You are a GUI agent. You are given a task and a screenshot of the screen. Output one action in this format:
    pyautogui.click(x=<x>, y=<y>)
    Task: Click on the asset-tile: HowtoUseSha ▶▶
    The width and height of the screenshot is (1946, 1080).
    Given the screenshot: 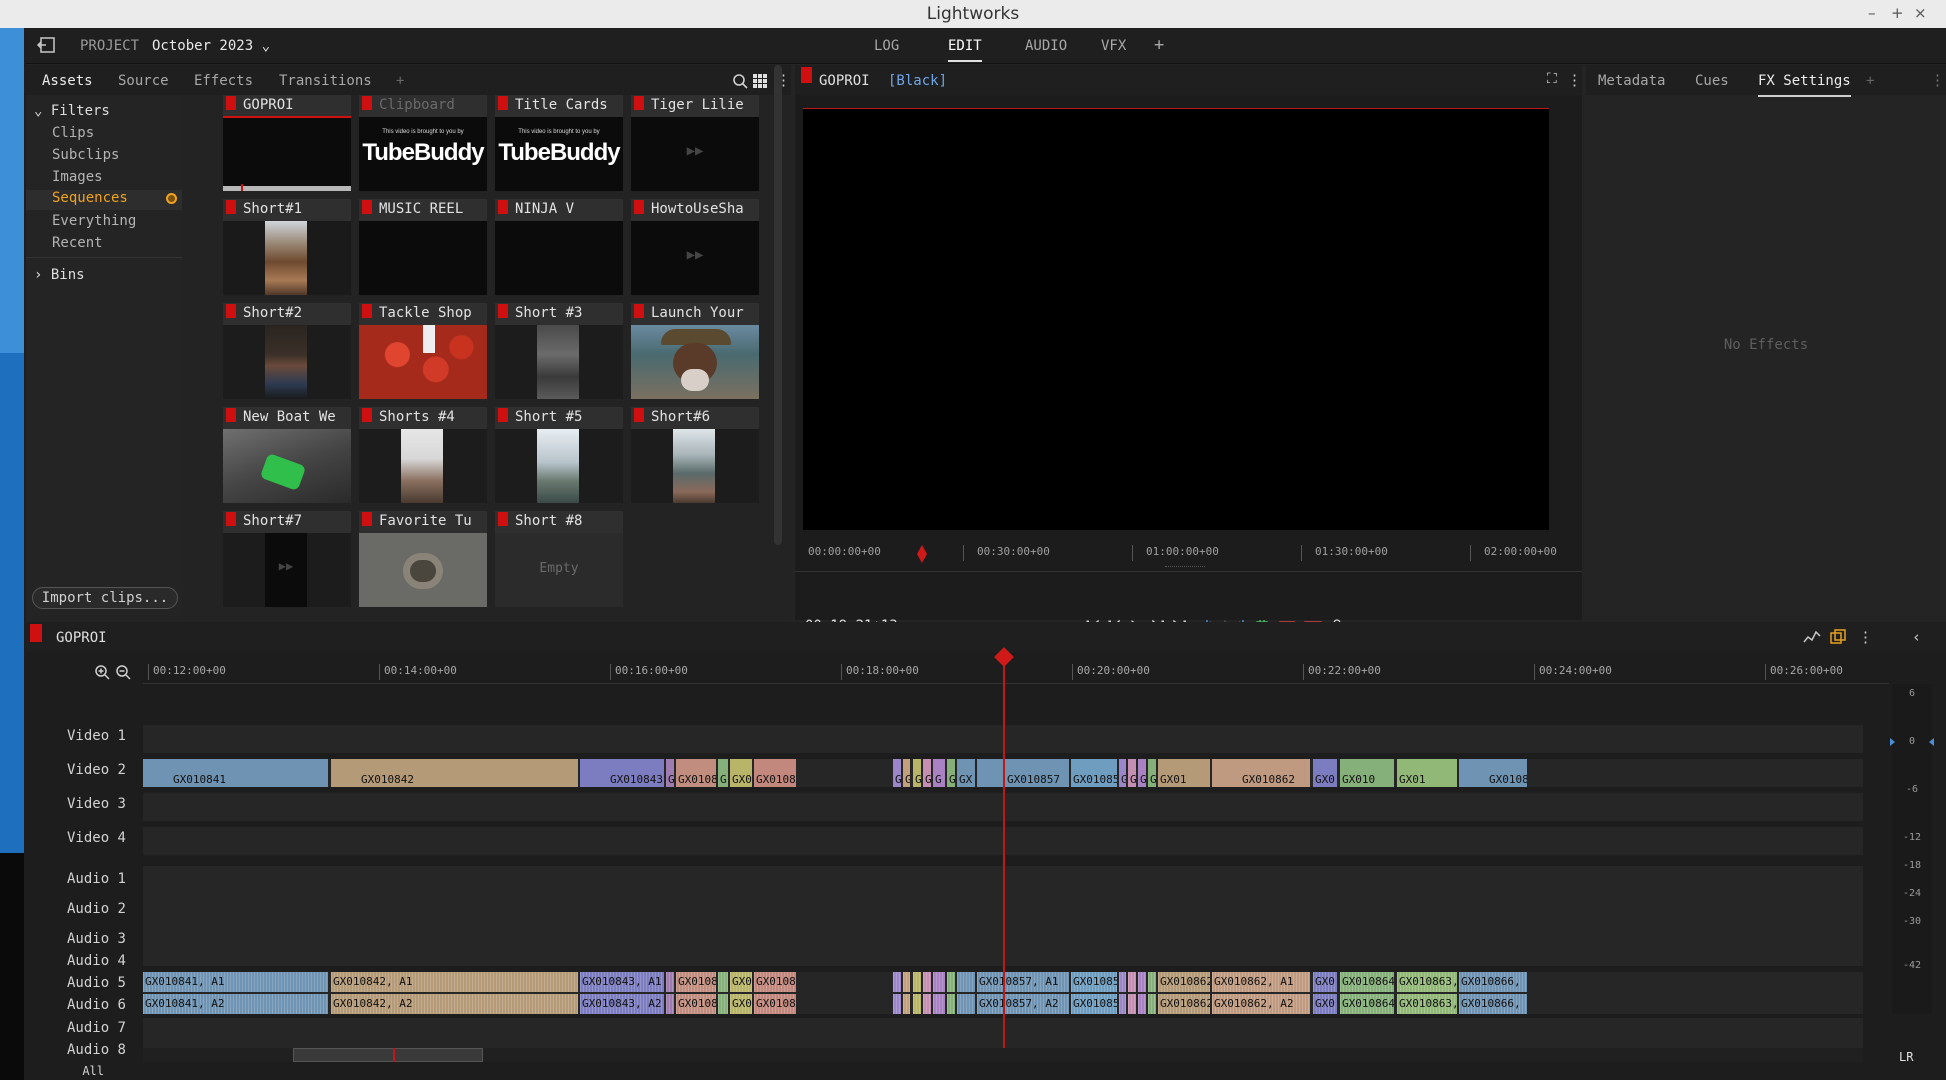 What is the action you would take?
    pyautogui.click(x=695, y=247)
    